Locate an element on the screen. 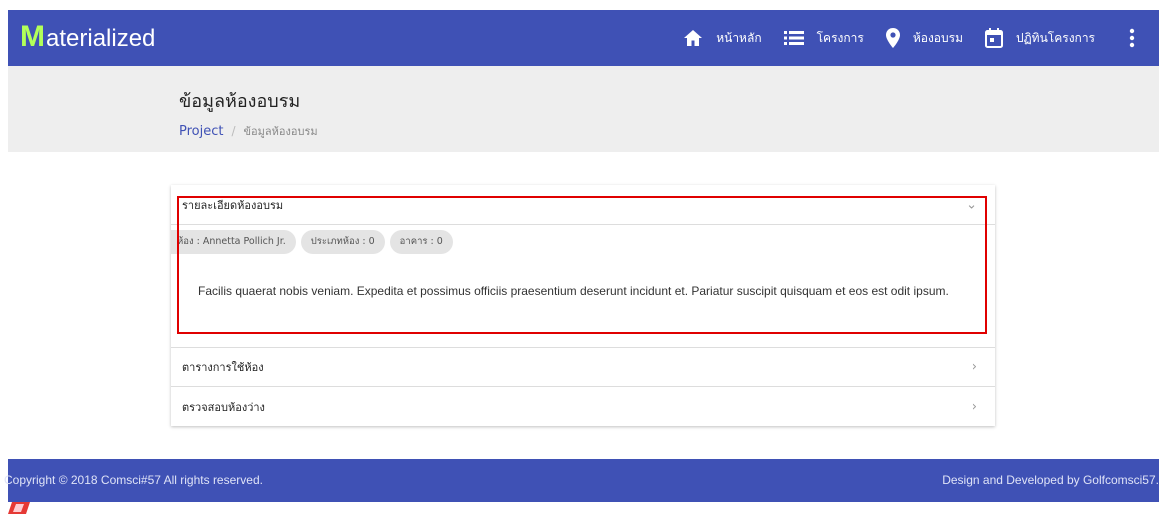 The image size is (1159, 514). brand-initial: M is located at coordinates (32, 36).